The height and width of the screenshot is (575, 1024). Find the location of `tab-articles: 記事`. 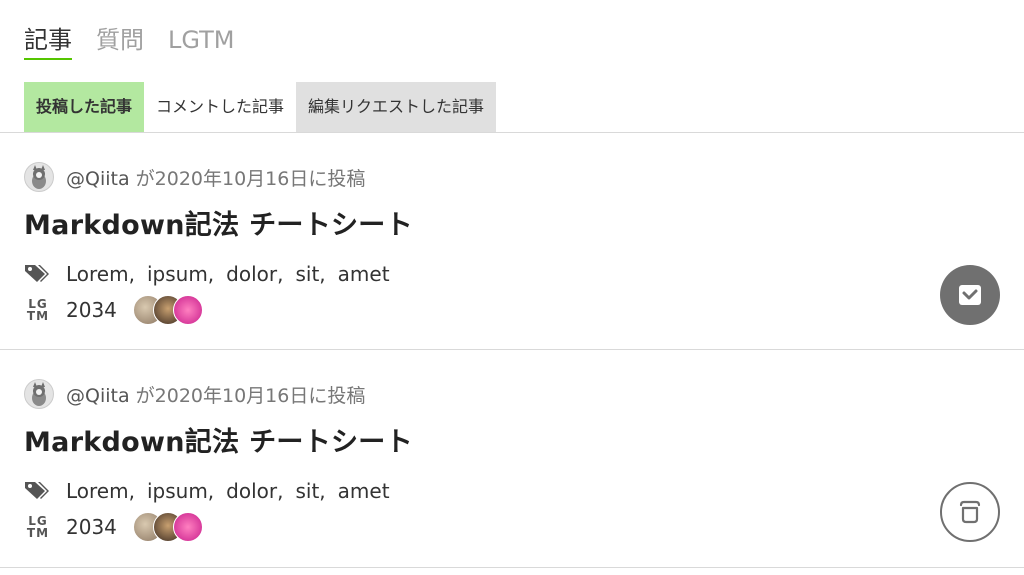

tab-articles: 記事 is located at coordinates (48, 41).